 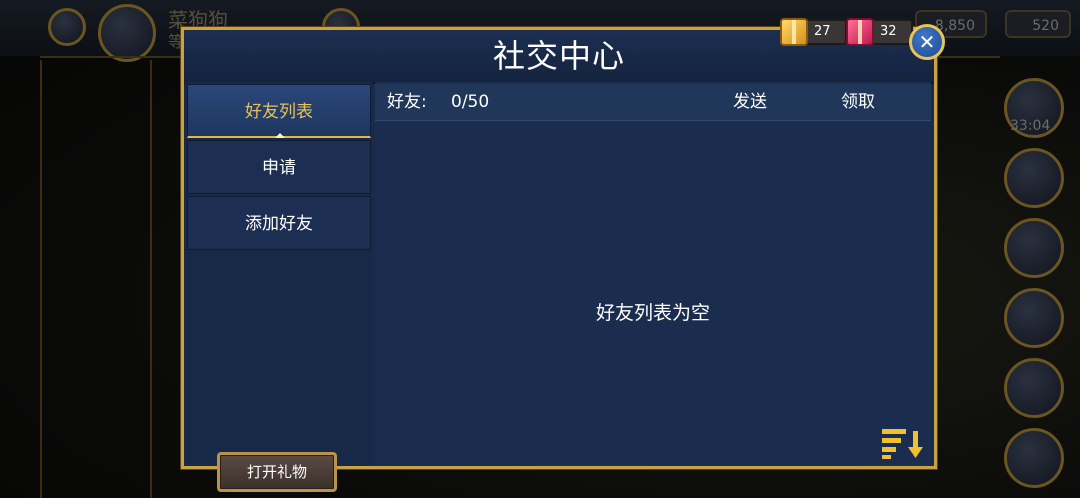 I want to click on gold-gift-counter: 27, so click(x=813, y=32).